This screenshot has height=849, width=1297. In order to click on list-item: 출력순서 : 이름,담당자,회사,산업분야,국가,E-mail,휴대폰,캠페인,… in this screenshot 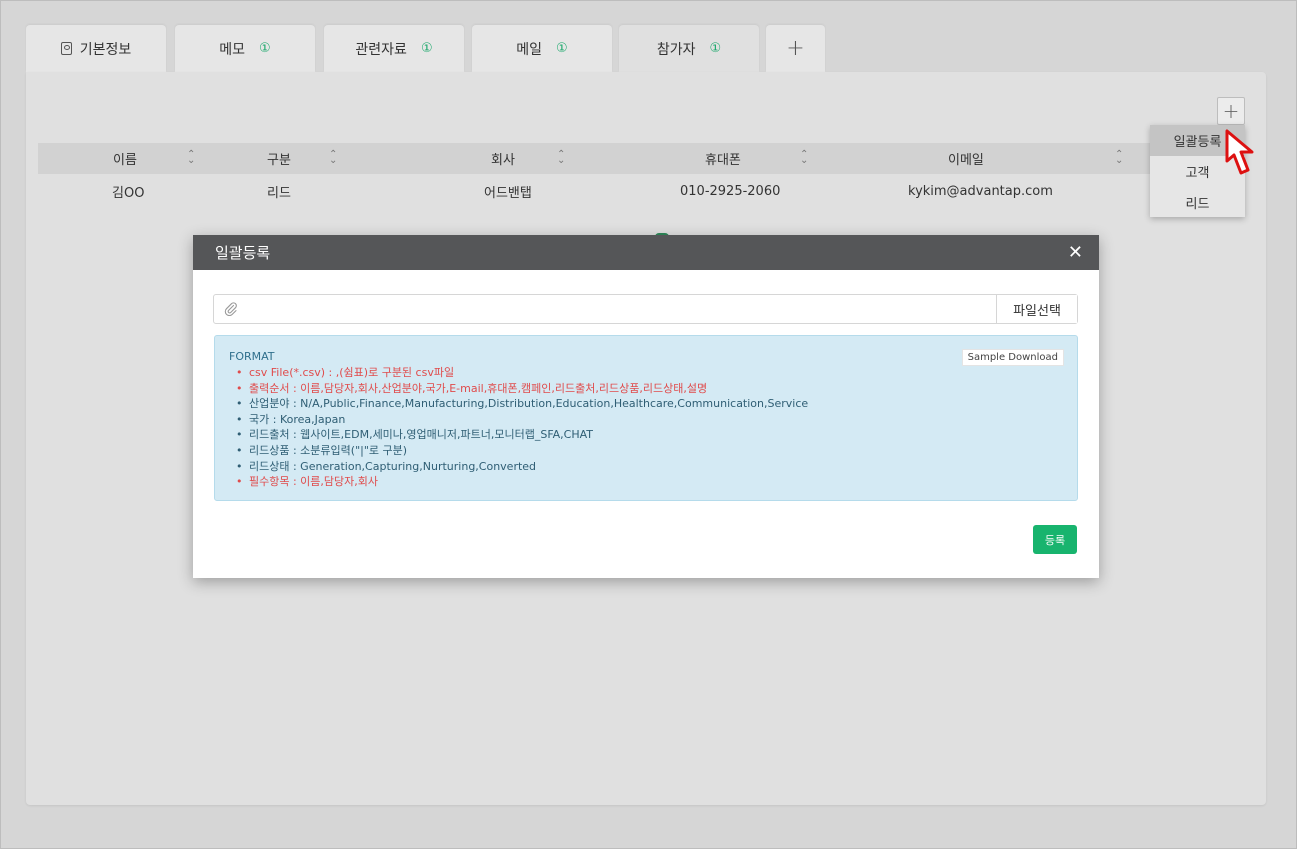, I will do `click(649, 389)`.